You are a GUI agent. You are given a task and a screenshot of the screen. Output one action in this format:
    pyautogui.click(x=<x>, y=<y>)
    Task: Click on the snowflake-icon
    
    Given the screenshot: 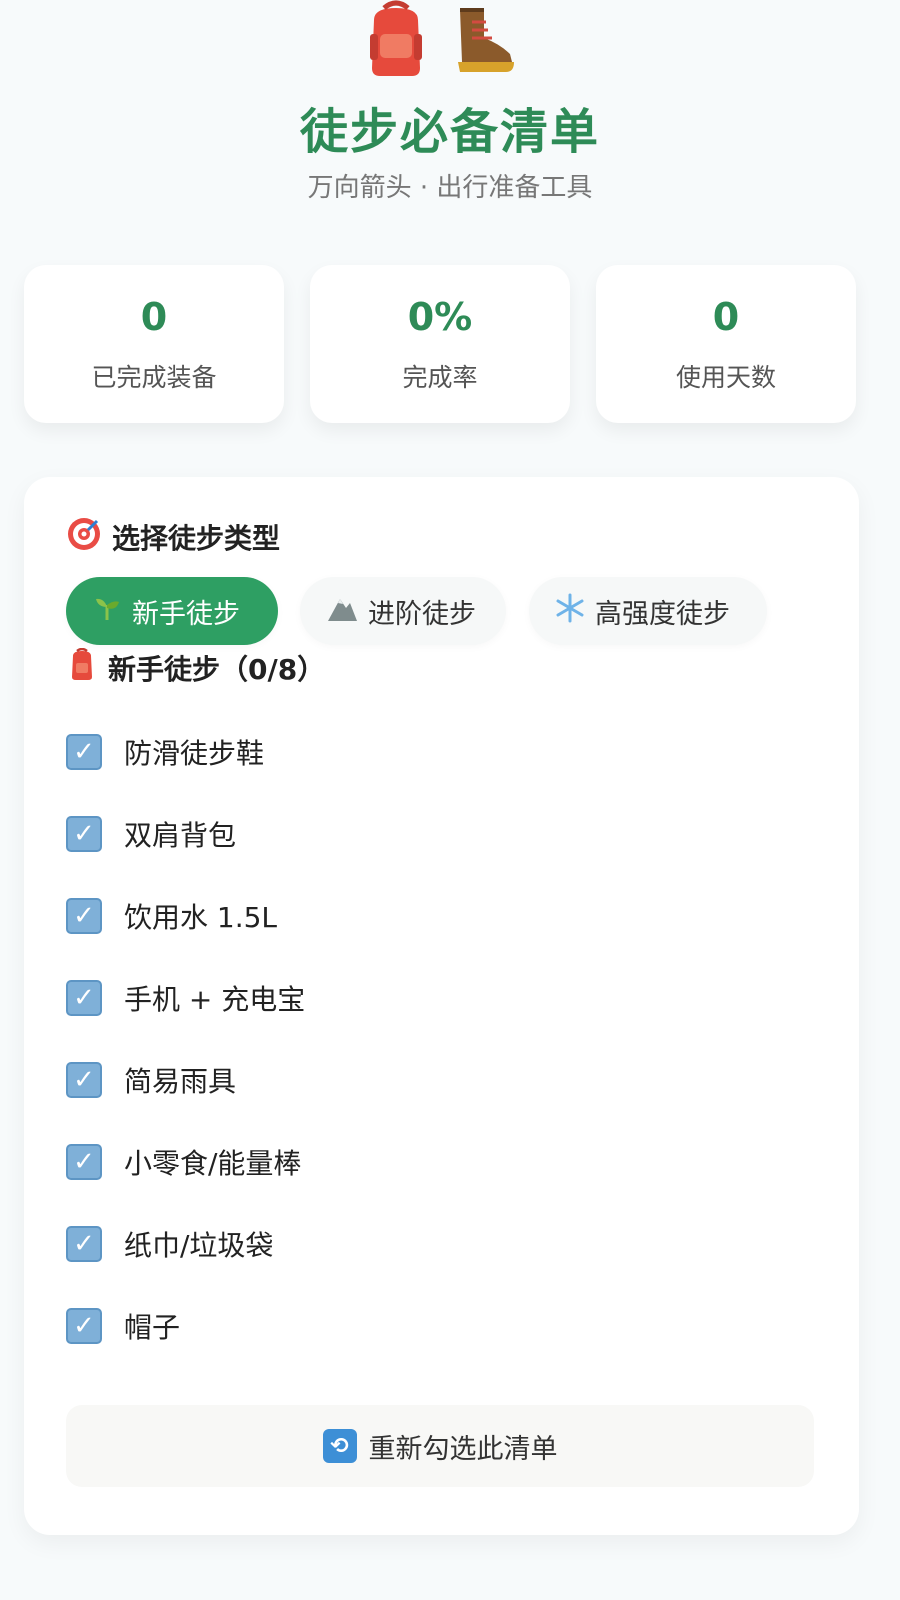 What is the action you would take?
    pyautogui.click(x=570, y=611)
    